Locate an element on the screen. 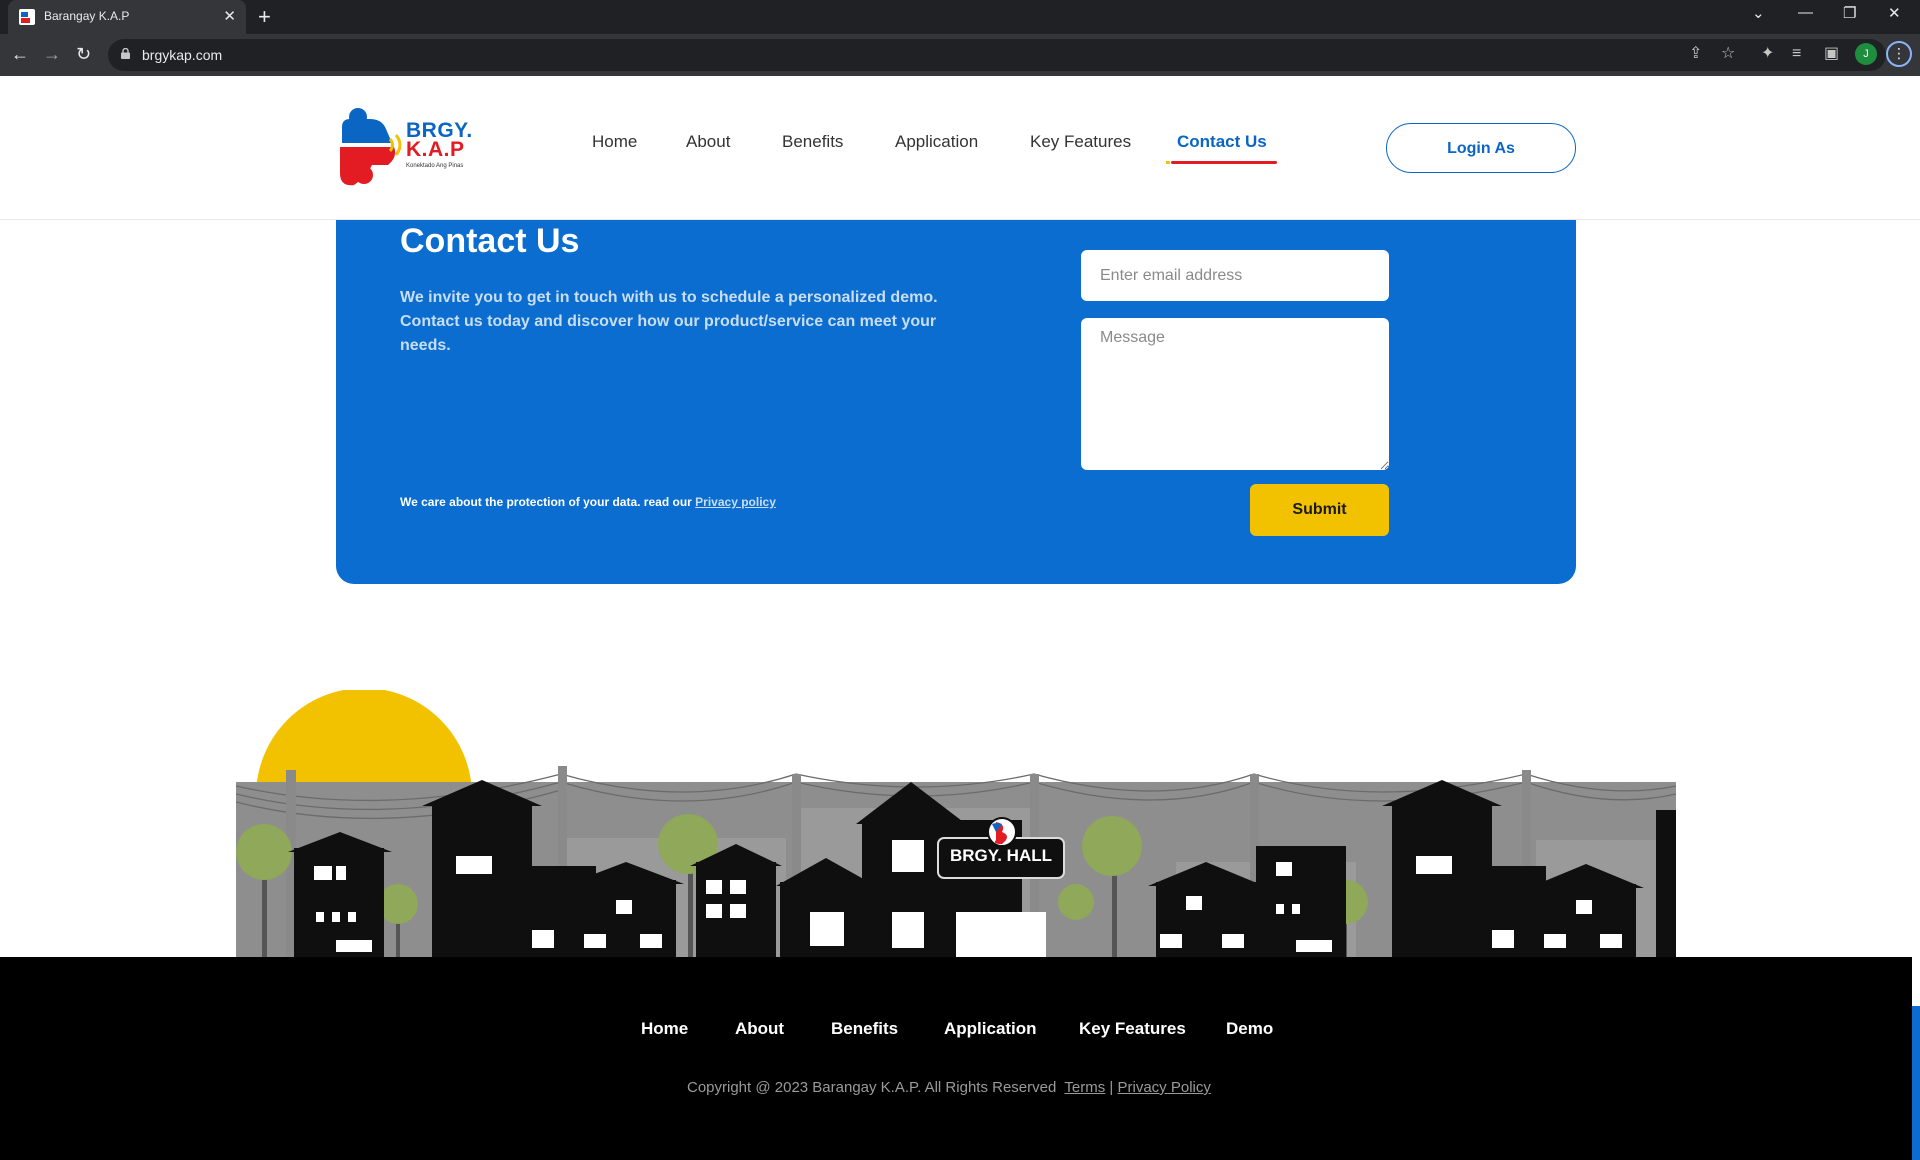 This screenshot has height=1160, width=1920. brgy-hall-label: BRGY. HALL is located at coordinates (1001, 855).